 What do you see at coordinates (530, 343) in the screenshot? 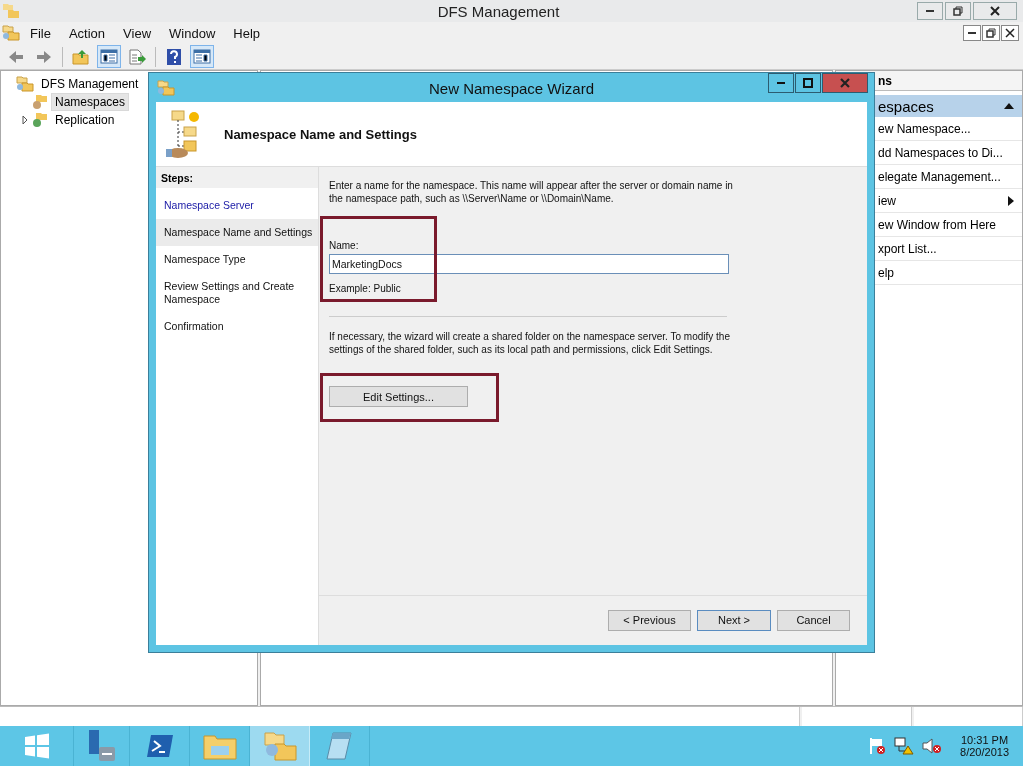
I see `info-text: If necessary, the wizard will create a shared folder on the namespace server. To modify the settings of the shared folder, such as its local path and permissions, click Edit Settings.` at bounding box center [530, 343].